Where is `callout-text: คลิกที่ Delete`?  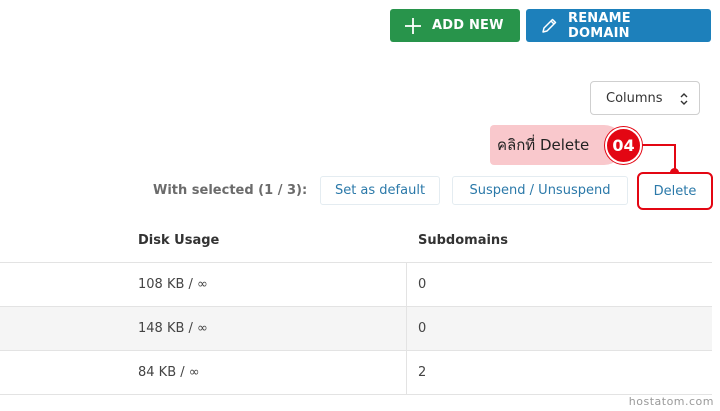
callout-text: คลิกที่ Delete is located at coordinates (543, 145).